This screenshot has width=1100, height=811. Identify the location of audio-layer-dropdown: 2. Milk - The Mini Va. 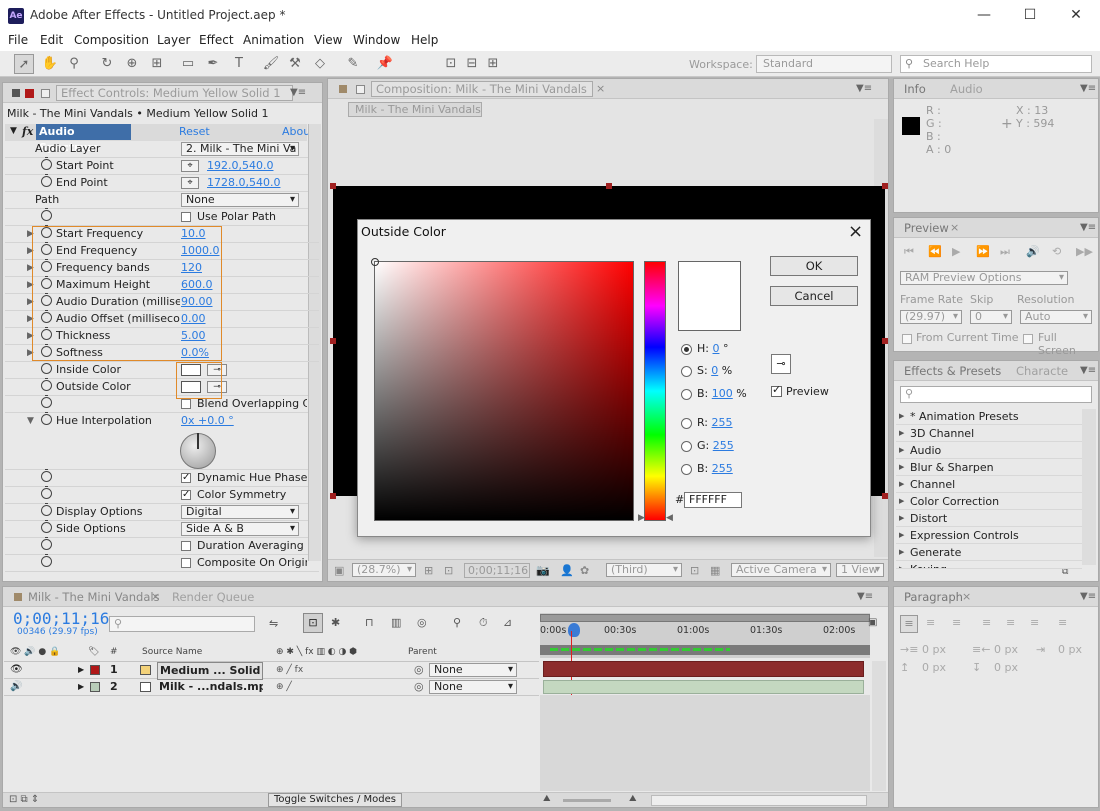
(240, 149).